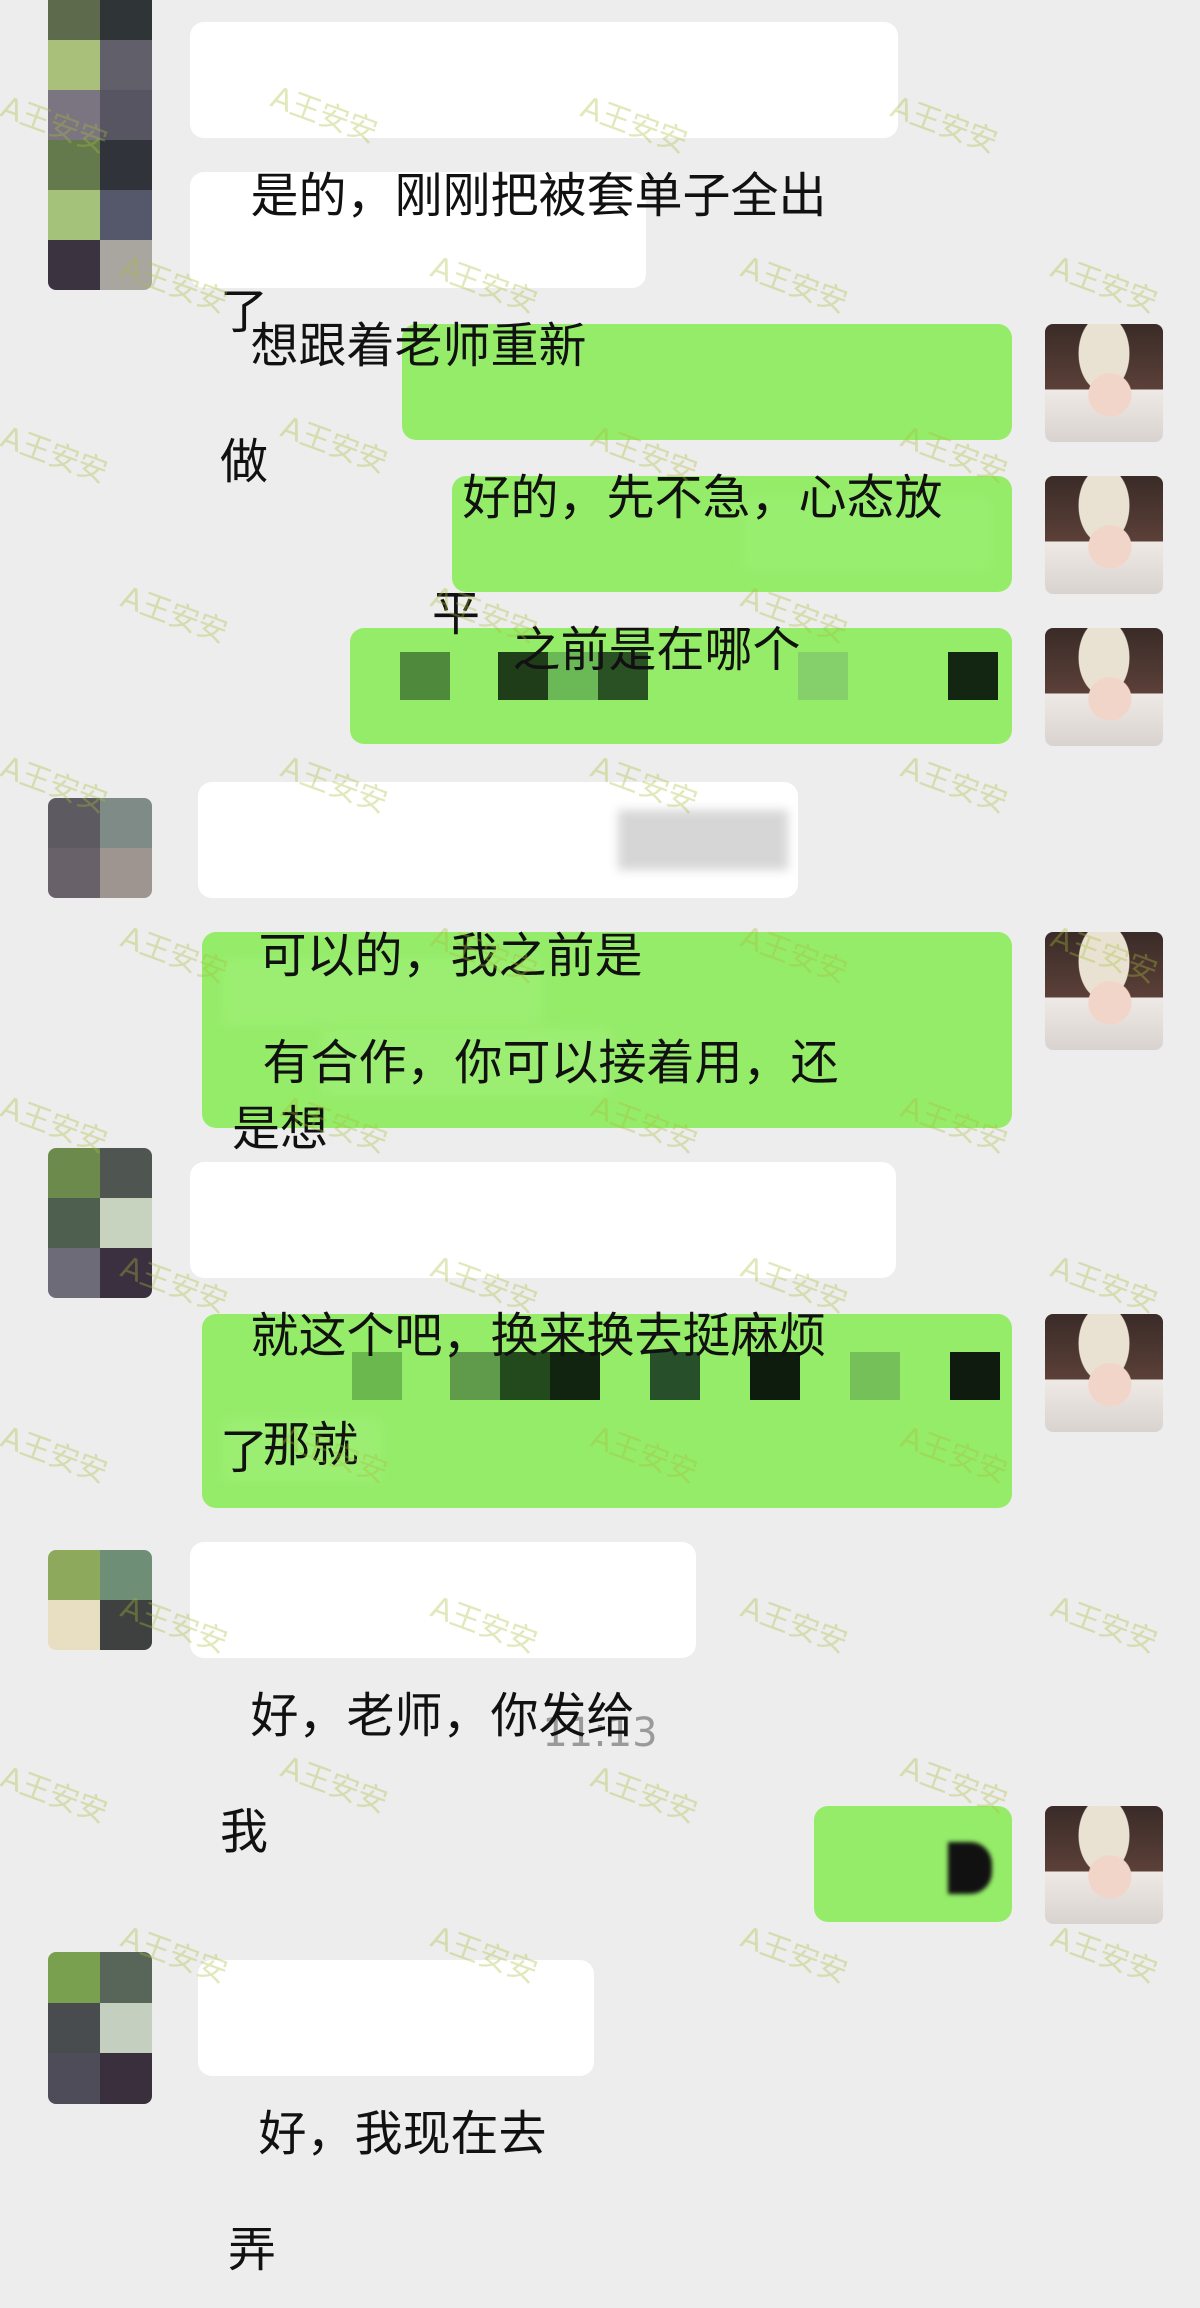  Describe the element at coordinates (703, 840) in the screenshot. I see `redaction-blur` at that location.